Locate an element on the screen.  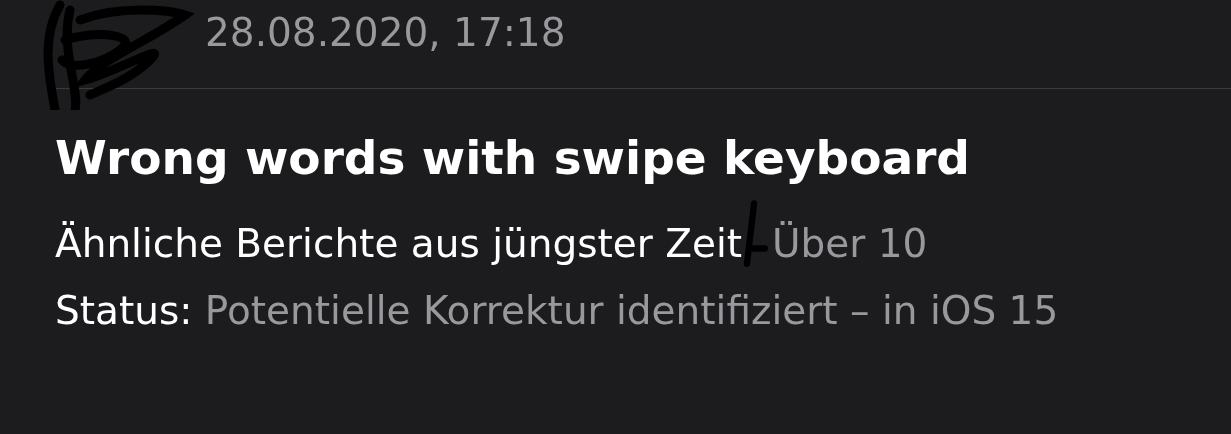
reports-count: Über 10 is located at coordinates (850, 244).